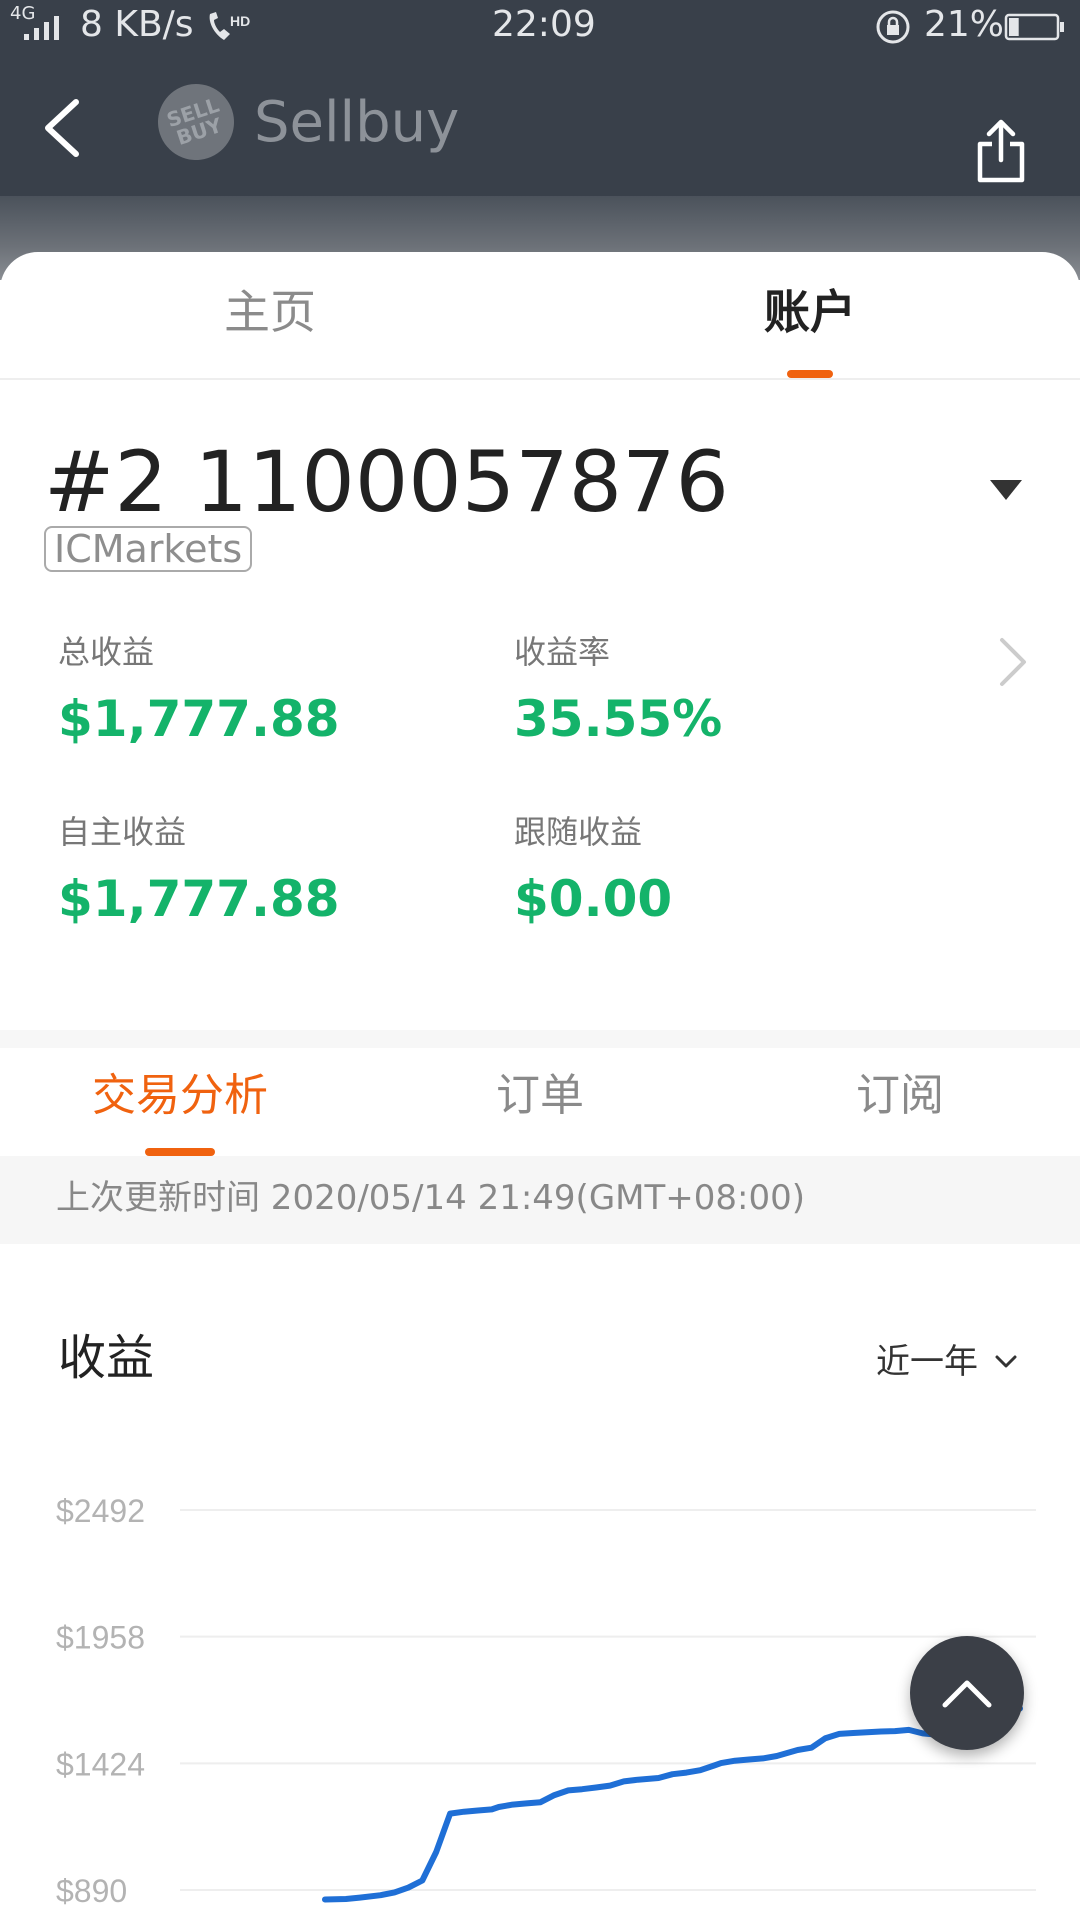 This screenshot has width=1080, height=1920. I want to click on y-tick-label: $1958, so click(100, 1638).